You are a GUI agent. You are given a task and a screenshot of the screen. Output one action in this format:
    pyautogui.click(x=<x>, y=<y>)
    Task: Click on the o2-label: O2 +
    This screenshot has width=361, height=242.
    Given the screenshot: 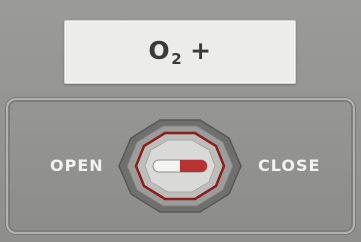 What is the action you would take?
    pyautogui.click(x=179, y=52)
    